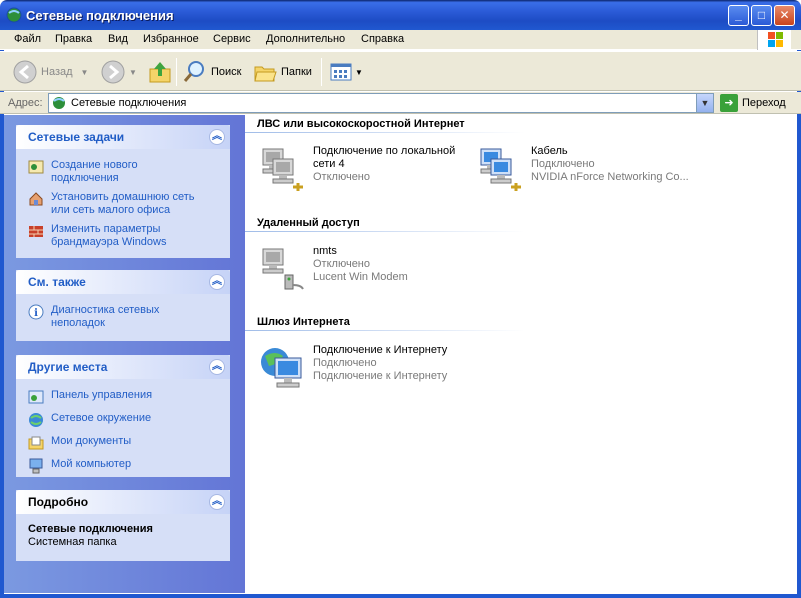  Describe the element at coordinates (281, 368) in the screenshot. I see `internet-gateway-icon` at that location.